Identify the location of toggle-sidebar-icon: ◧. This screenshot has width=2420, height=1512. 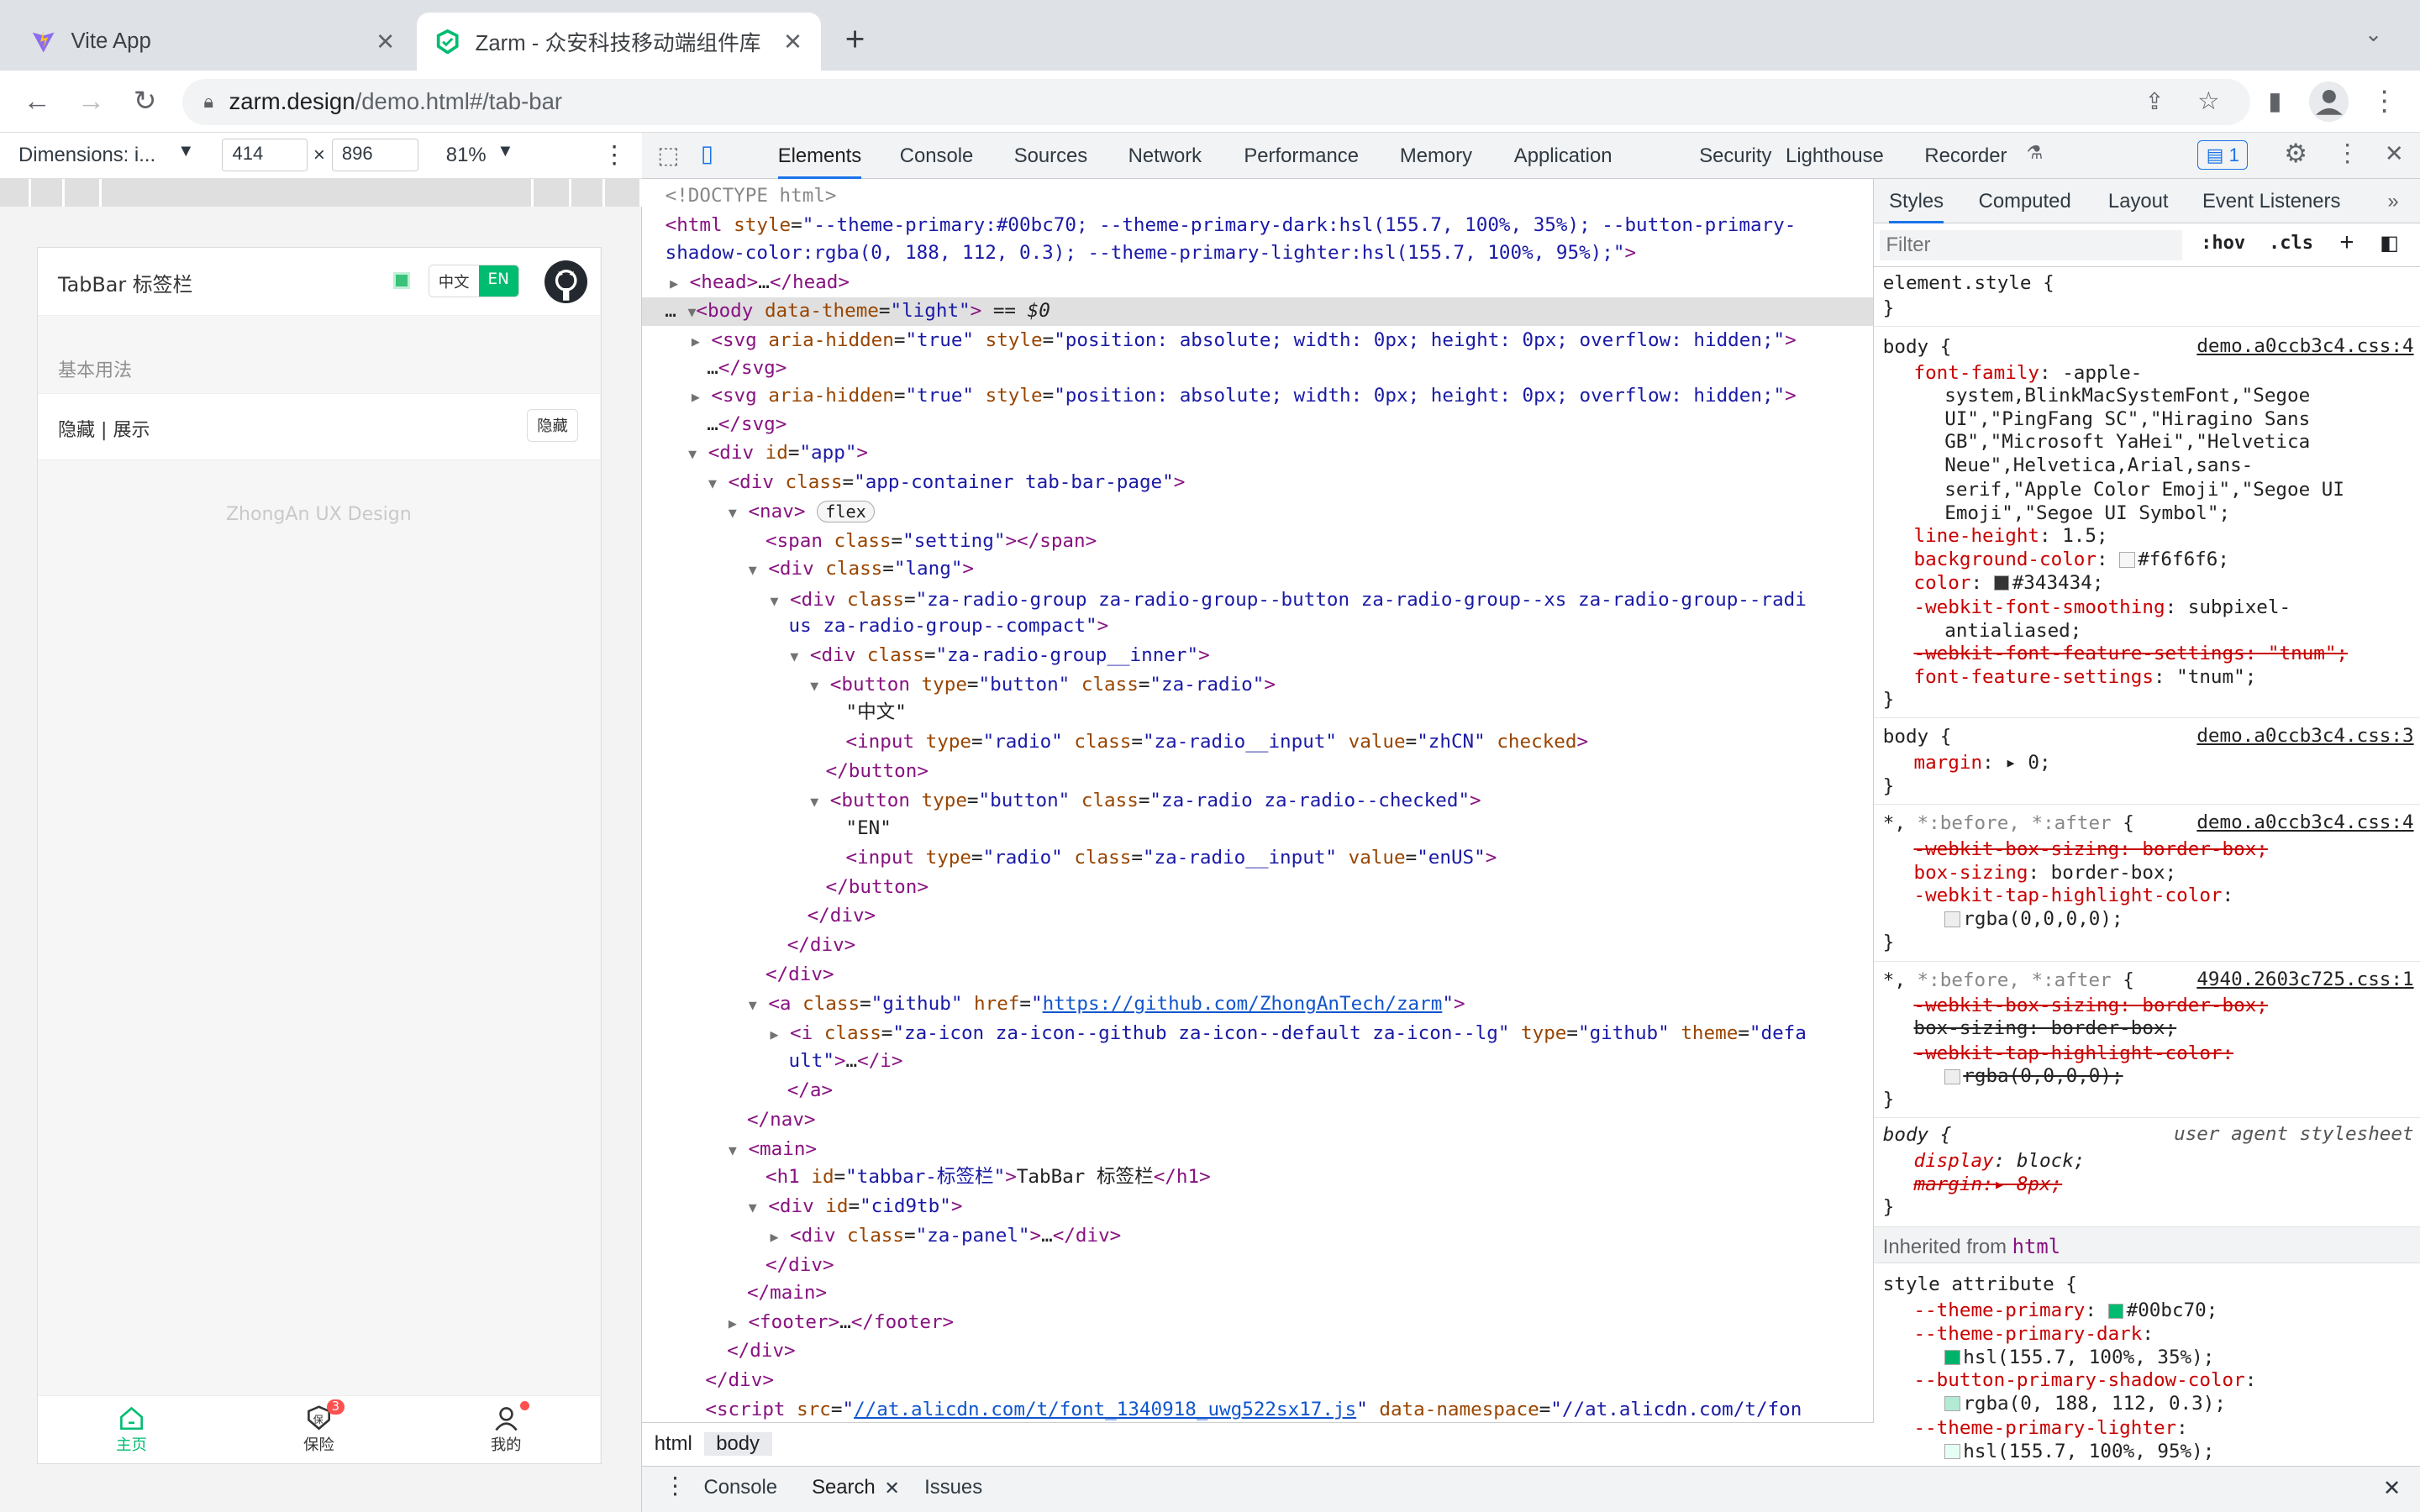
(2390, 243).